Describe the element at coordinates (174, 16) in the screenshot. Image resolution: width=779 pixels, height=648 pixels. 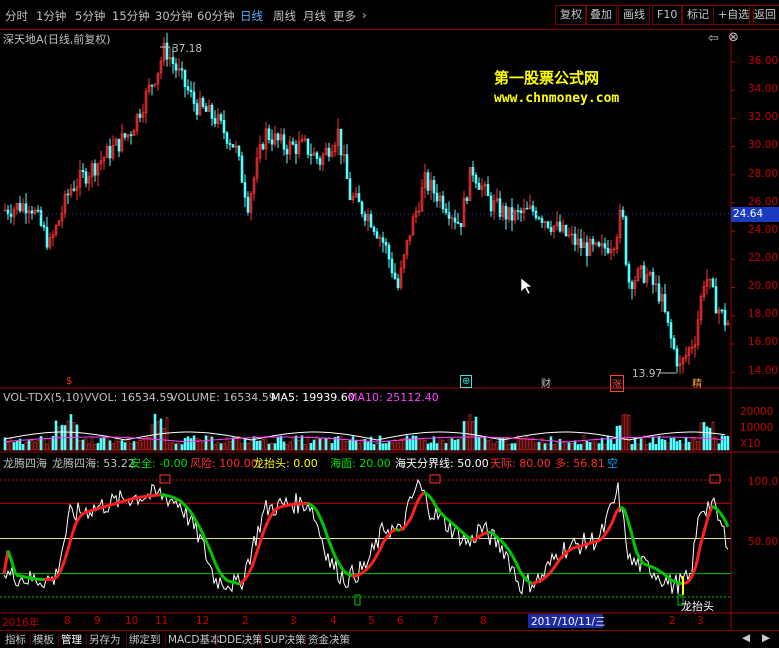
I see `period-tab-30min: 30分钟` at that location.